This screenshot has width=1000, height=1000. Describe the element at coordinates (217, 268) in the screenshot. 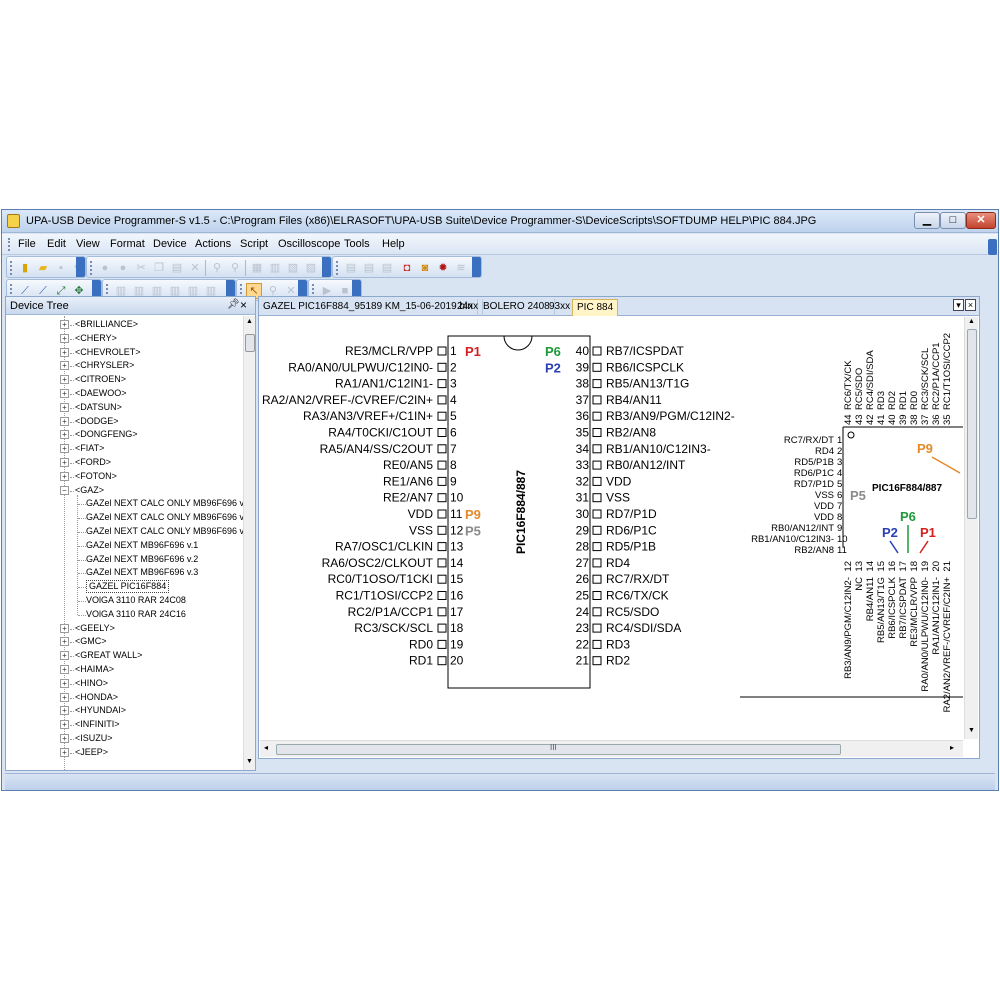

I see `find-icon: ⚲` at that location.